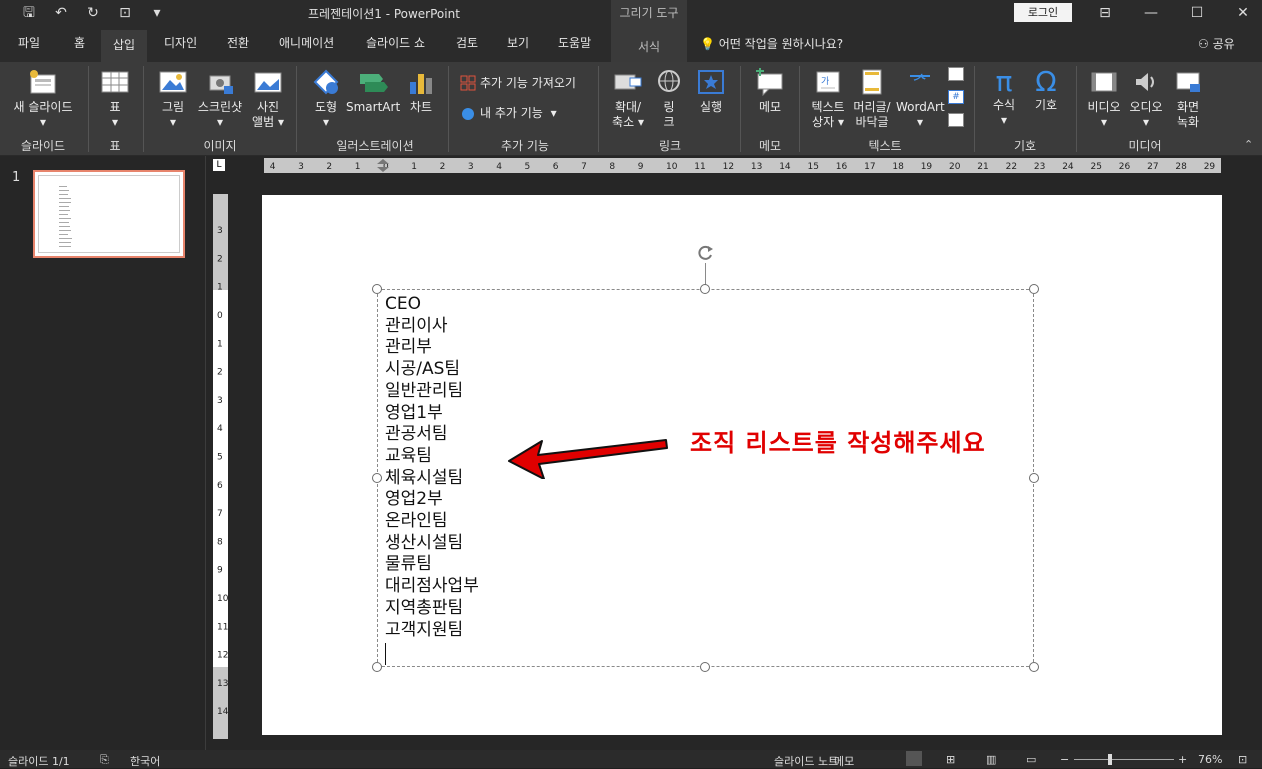 Image resolution: width=1262 pixels, height=769 pixels. Describe the element at coordinates (1031, 759) in the screenshot. I see `slideshow-view-icon: ▭` at that location.